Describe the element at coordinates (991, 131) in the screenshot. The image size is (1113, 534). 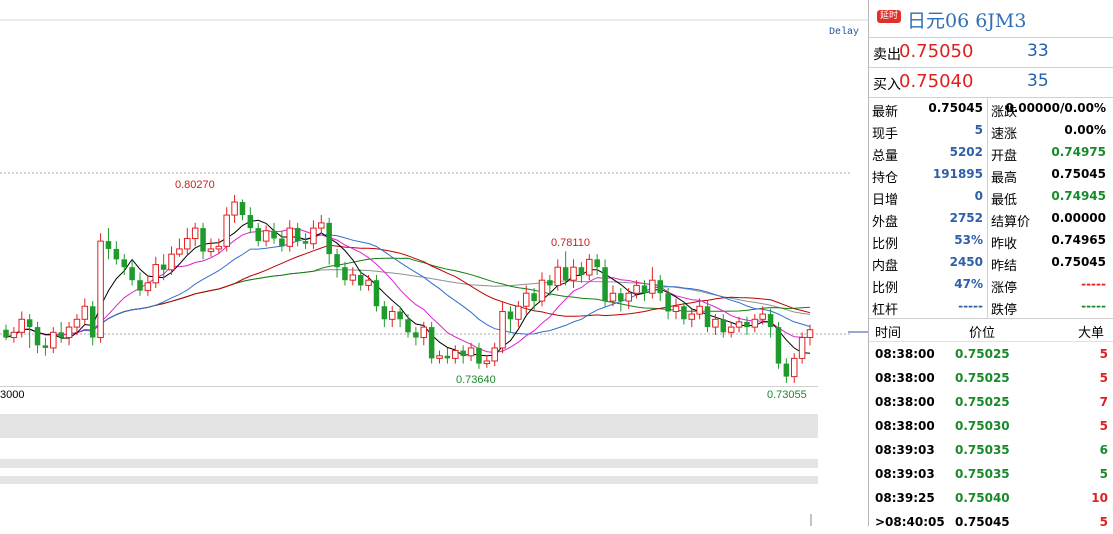
I see `stats-row: 现手 5 速涨 0.00%` at that location.